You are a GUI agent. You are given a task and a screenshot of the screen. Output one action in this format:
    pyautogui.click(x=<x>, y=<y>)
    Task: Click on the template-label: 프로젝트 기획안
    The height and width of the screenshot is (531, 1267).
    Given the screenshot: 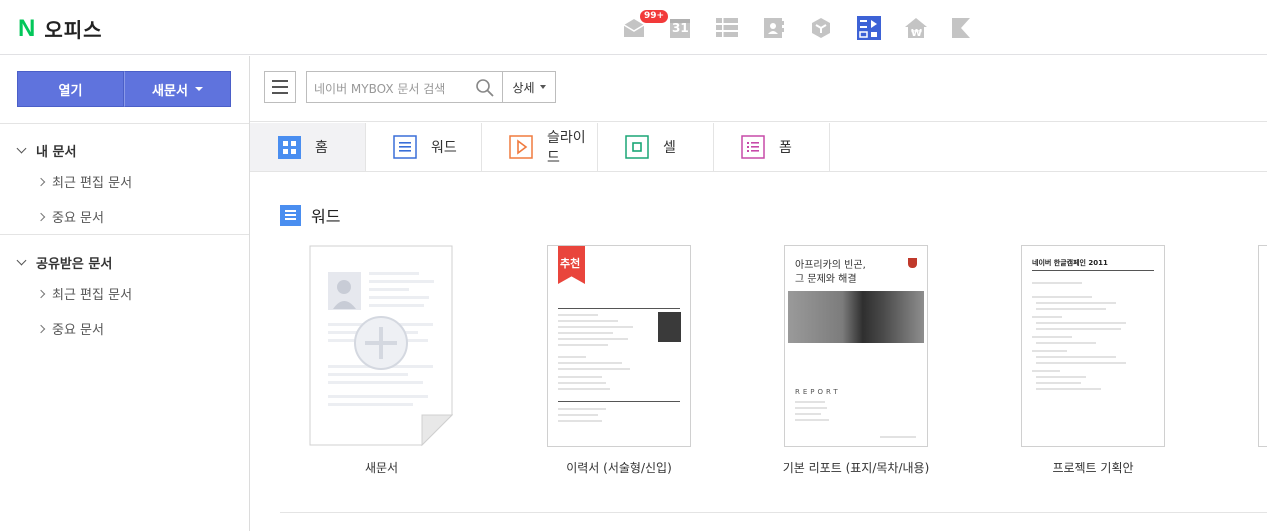 What is the action you would take?
    pyautogui.click(x=1093, y=468)
    